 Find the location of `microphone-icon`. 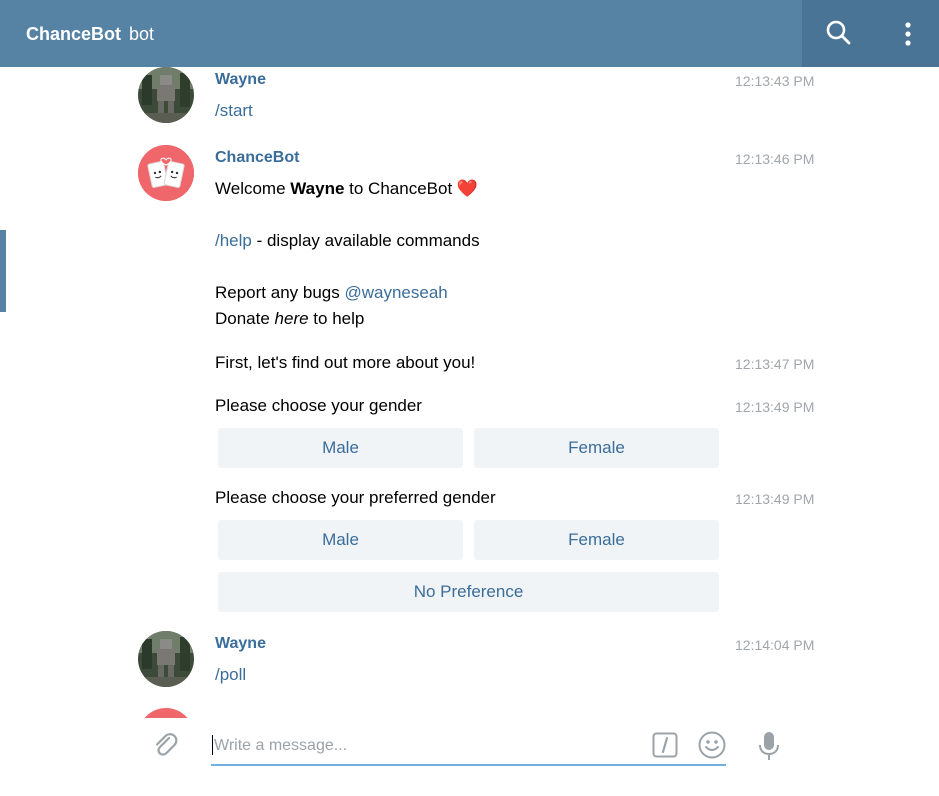

microphone-icon is located at coordinates (769, 746).